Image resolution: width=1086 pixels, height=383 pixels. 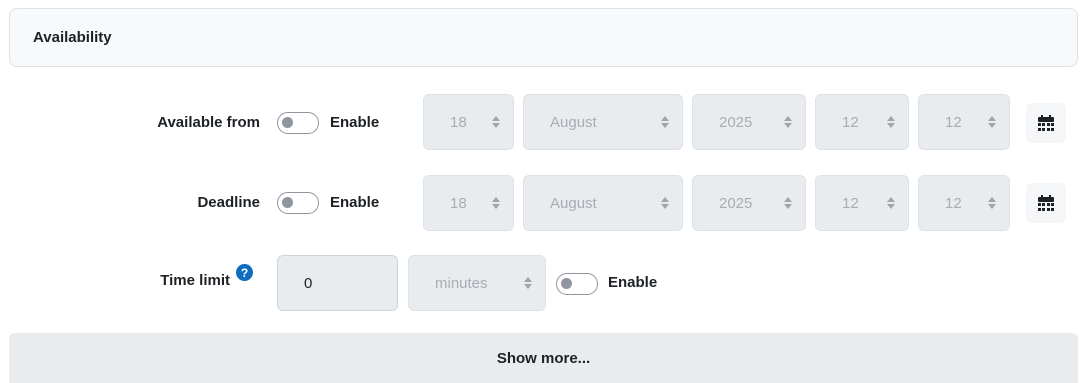 What do you see at coordinates (298, 203) in the screenshot?
I see `deadline-enable-toggle` at bounding box center [298, 203].